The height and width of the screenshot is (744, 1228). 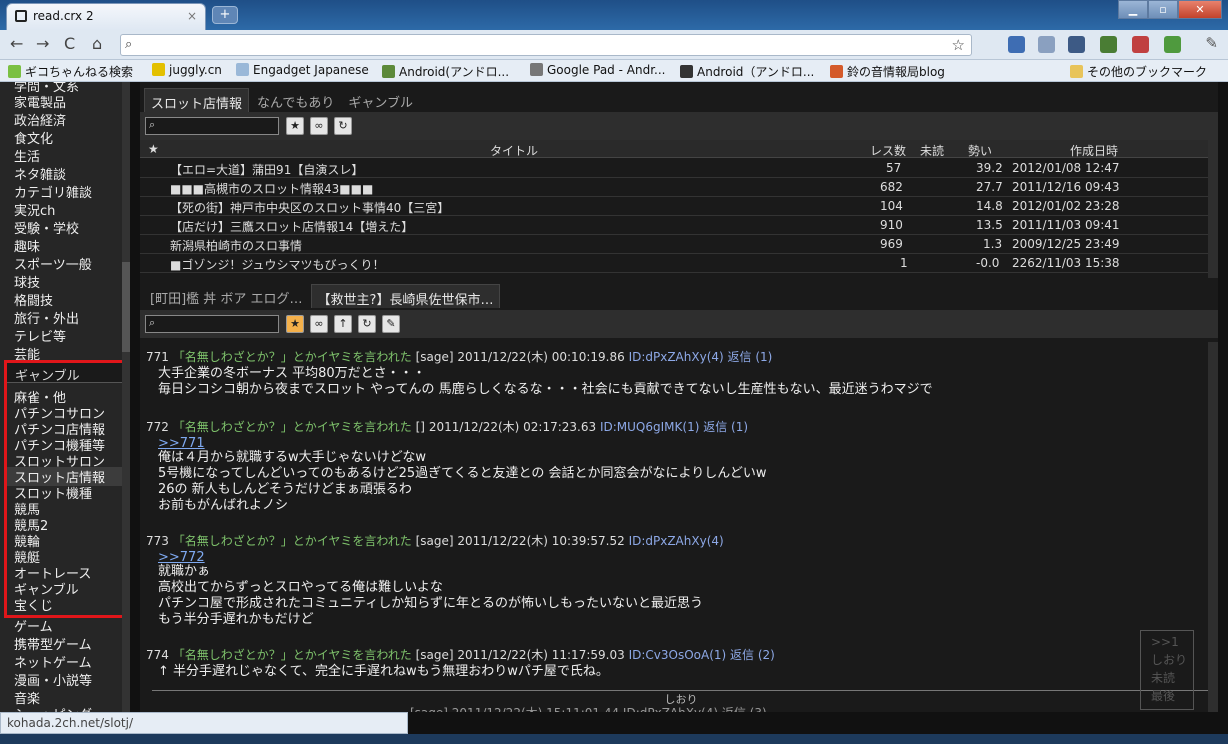 I want to click on bookmark-star-icon: ☆, so click(x=958, y=45).